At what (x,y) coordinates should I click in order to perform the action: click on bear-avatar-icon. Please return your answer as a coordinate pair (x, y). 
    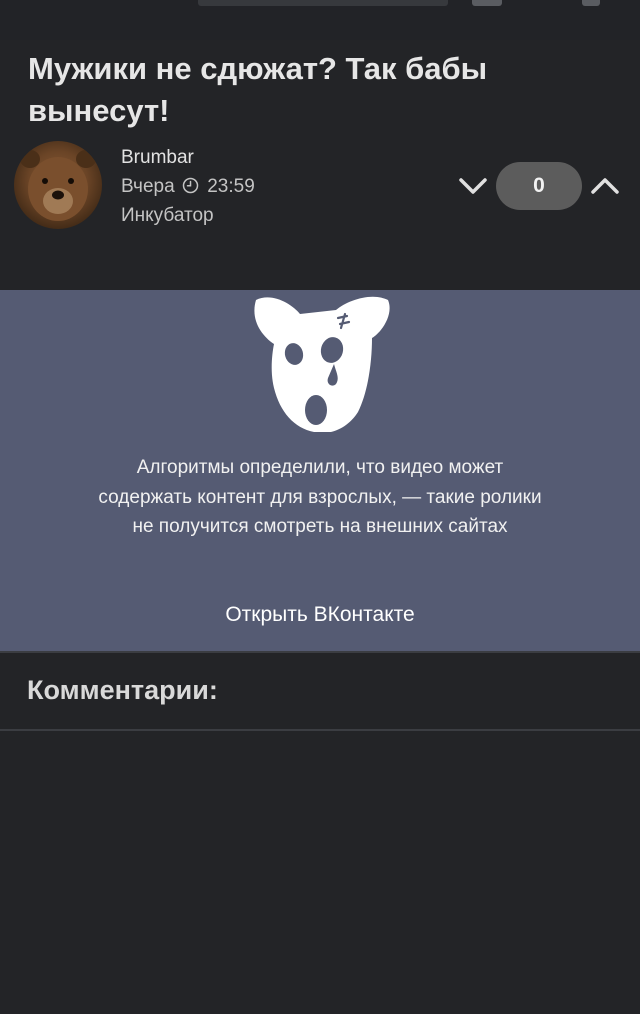
    Looking at the image, I should click on (58, 185).